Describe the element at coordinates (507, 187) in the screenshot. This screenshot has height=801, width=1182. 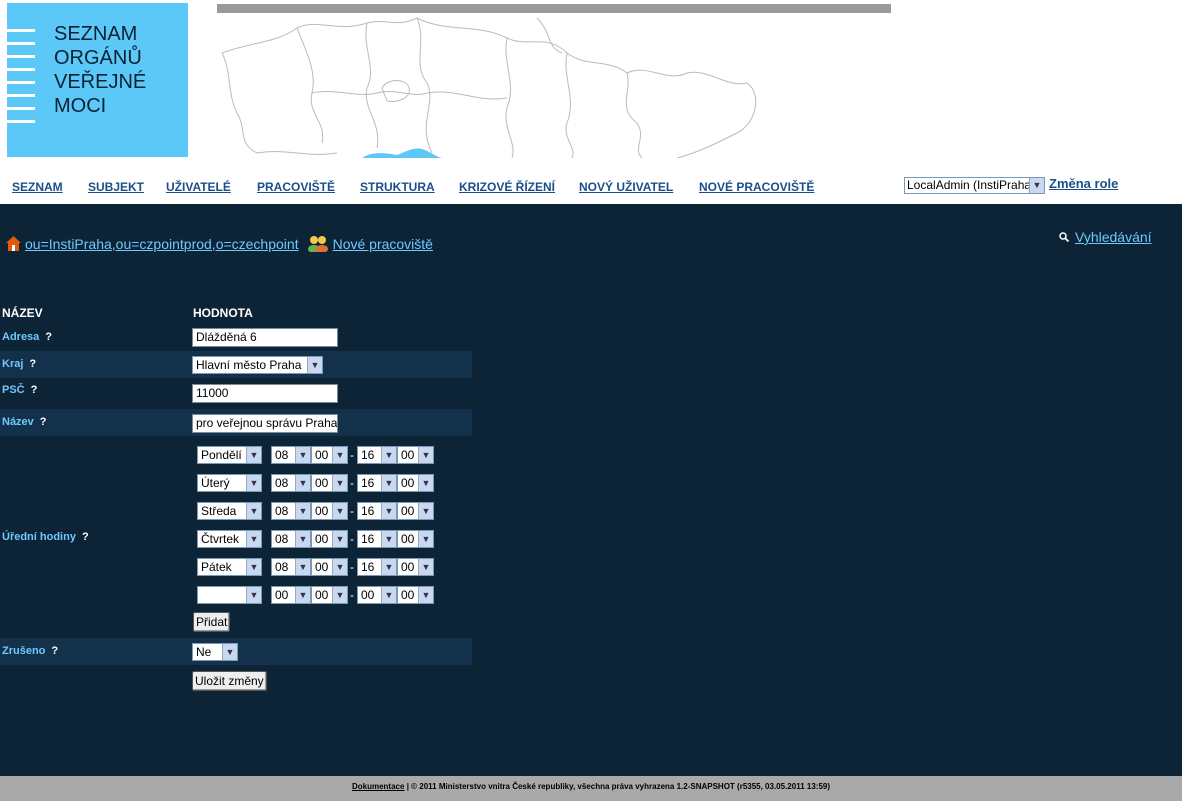
I see `nav-krizove-rizeni: KRIZOVÉ ŘÍZENÍ` at that location.